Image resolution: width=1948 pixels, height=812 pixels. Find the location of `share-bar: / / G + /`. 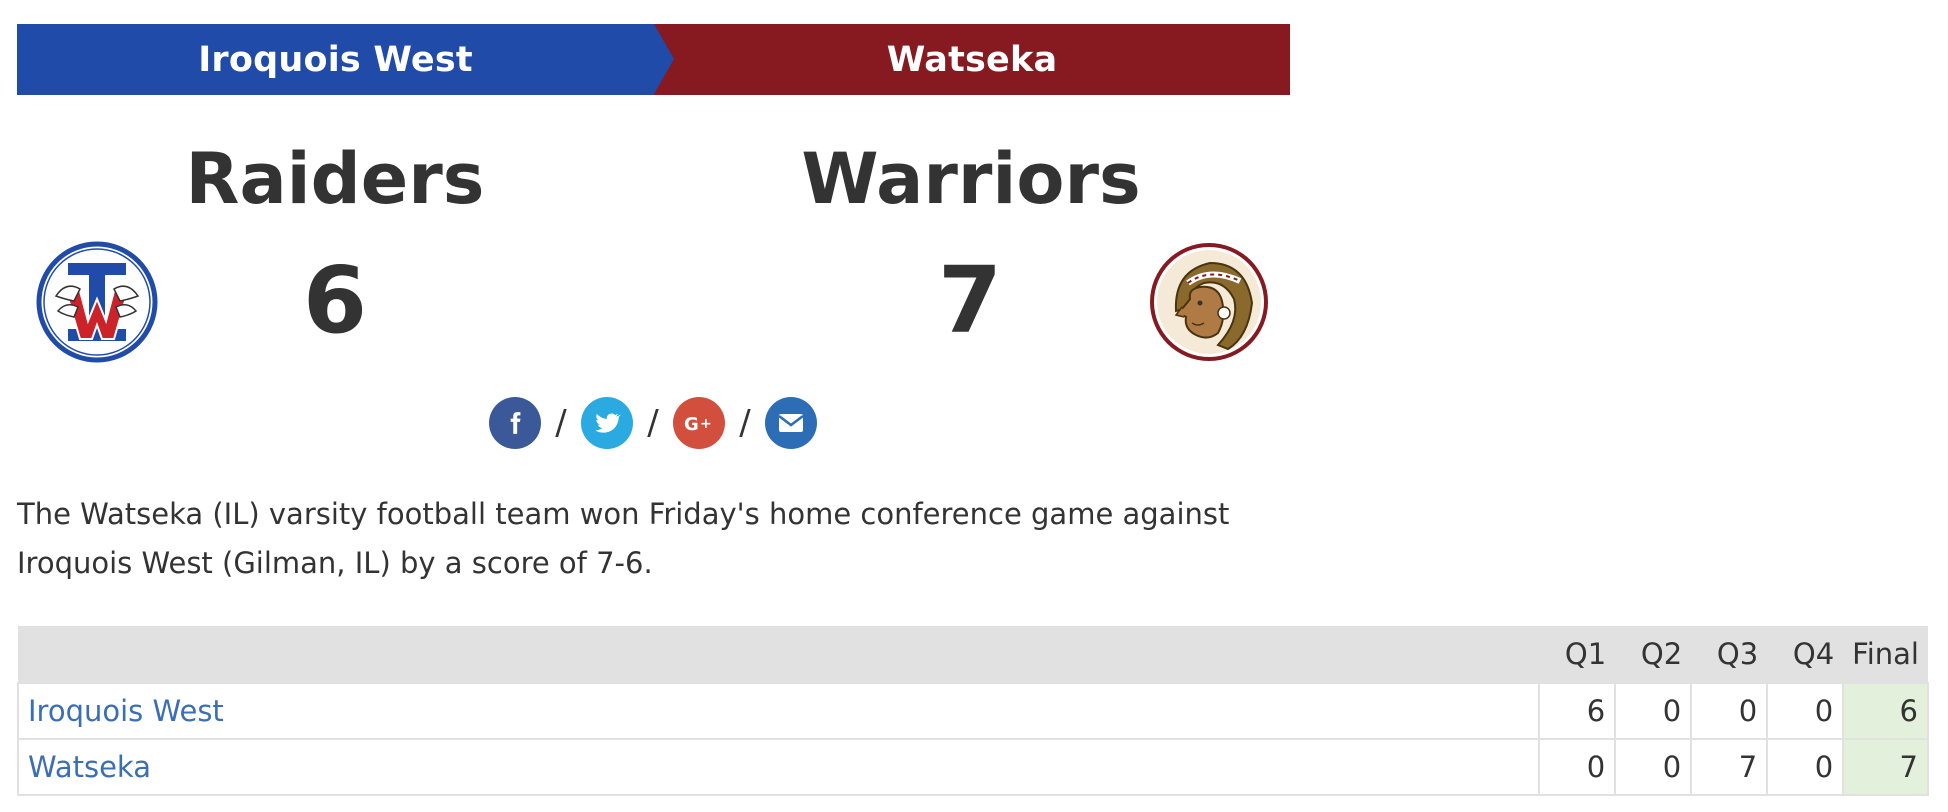

share-bar: / / G + / is located at coordinates (653, 423).